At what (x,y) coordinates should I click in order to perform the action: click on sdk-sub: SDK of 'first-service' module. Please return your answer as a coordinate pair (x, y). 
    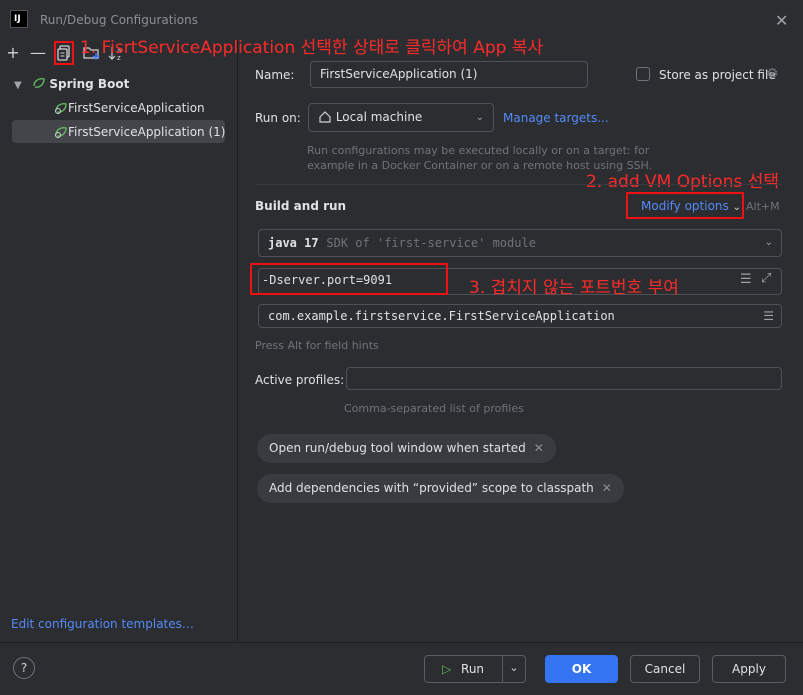
    Looking at the image, I should click on (431, 243).